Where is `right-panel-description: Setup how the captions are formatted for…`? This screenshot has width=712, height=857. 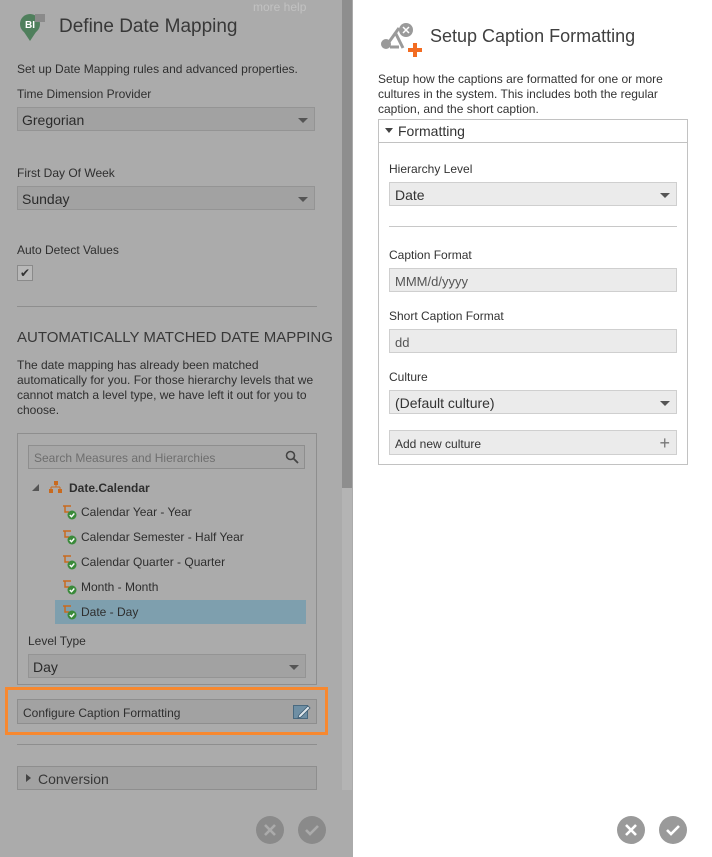
right-panel-description: Setup how the captions are formatted for… is located at coordinates (520, 94).